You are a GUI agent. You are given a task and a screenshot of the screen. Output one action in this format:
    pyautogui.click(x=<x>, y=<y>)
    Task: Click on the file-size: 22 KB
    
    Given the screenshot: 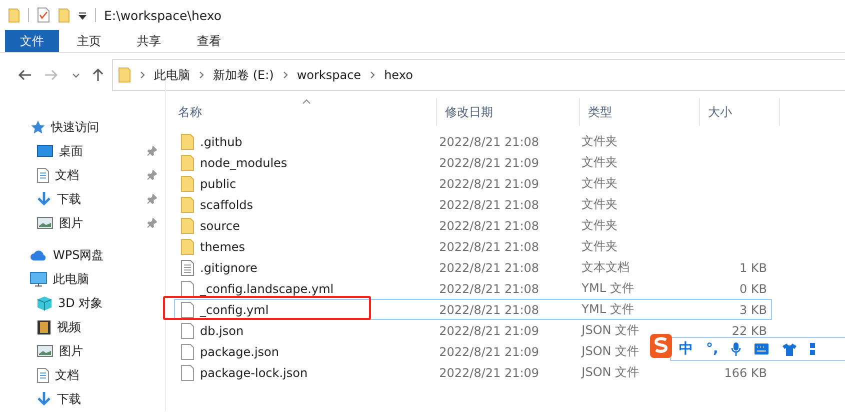 What is the action you would take?
    pyautogui.click(x=750, y=331)
    